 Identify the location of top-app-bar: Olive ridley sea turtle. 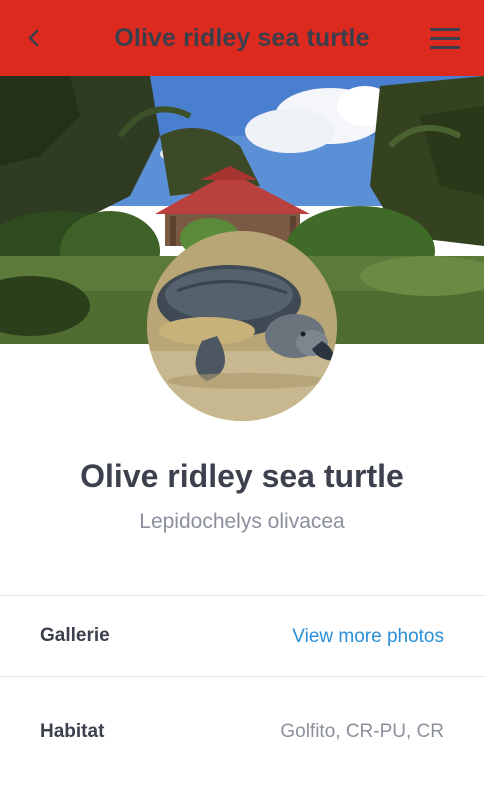
(242, 38).